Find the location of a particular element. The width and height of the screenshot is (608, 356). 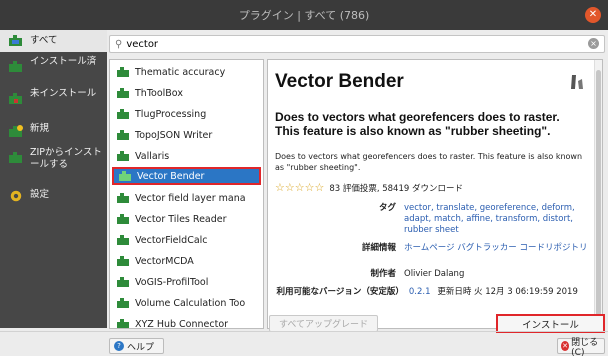

version-label: 利用可能なバージョン（安定版） is located at coordinates (340, 292).